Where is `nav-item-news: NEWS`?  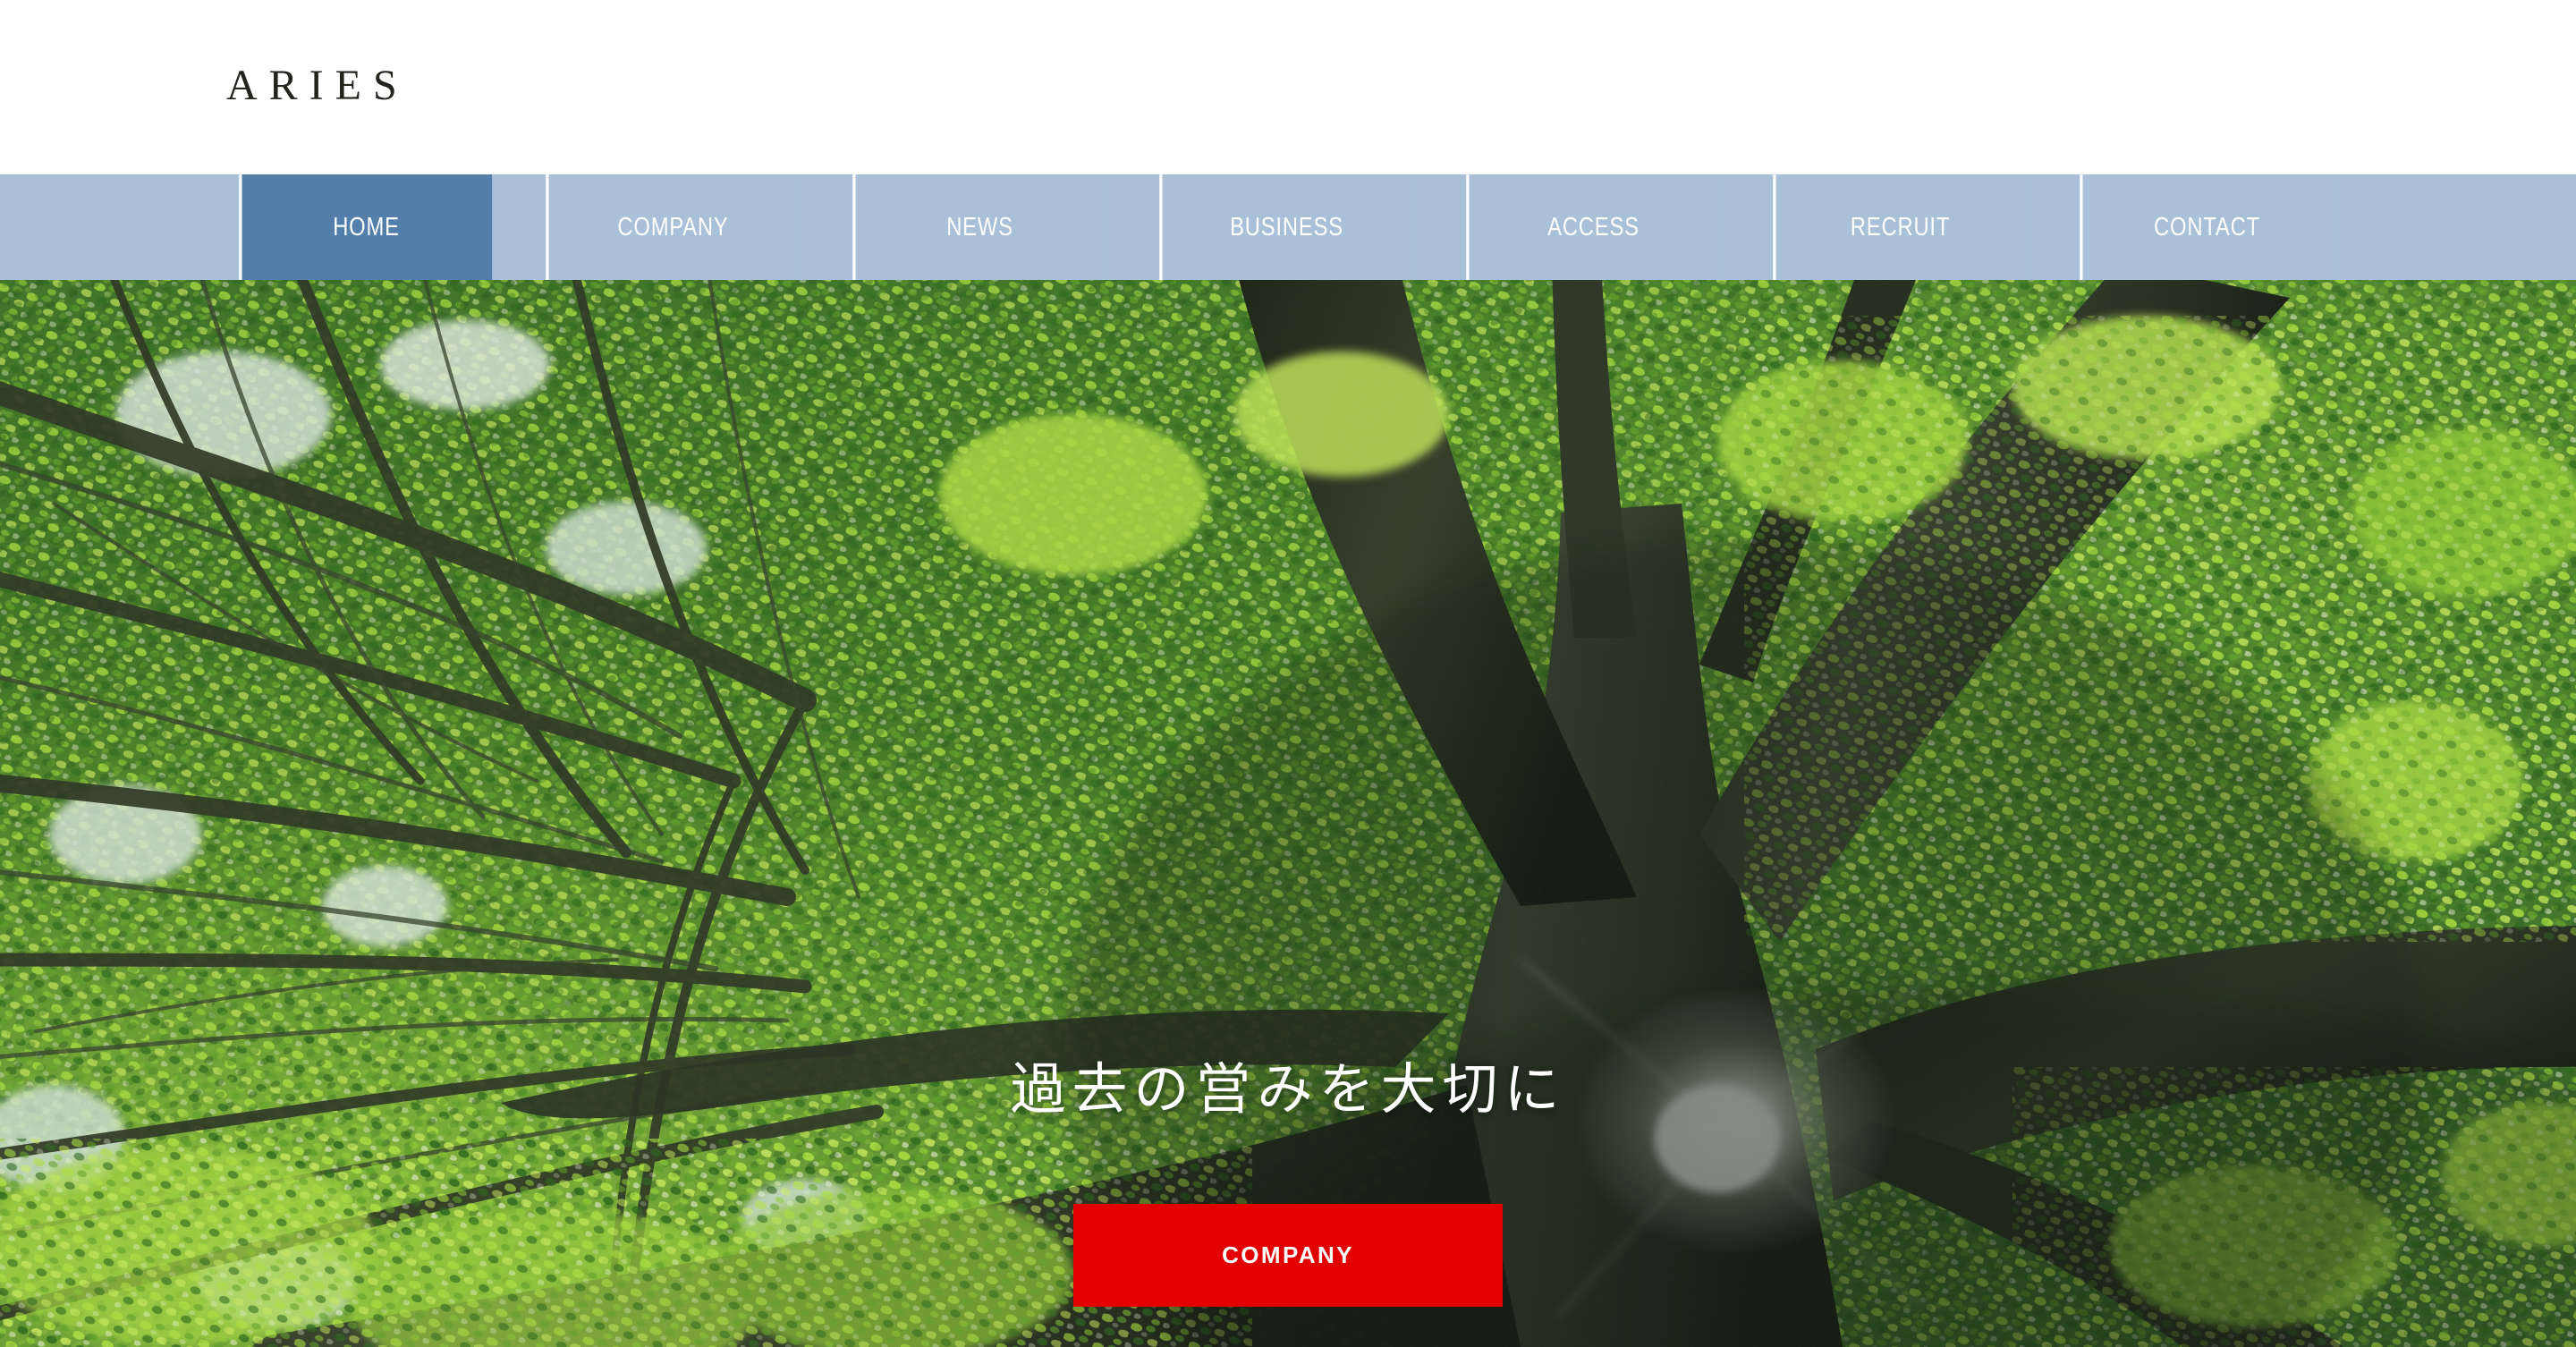 nav-item-news: NEWS is located at coordinates (979, 227).